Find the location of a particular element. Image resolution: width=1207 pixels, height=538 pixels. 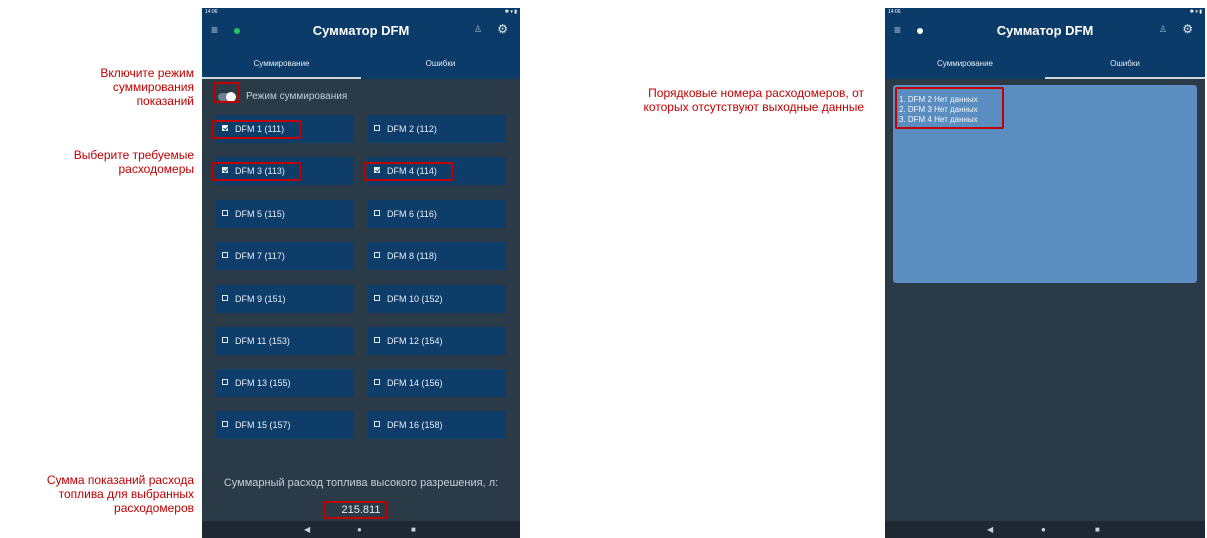

summation-mode-row: Режим суммирования is located at coordinates (314, 97).